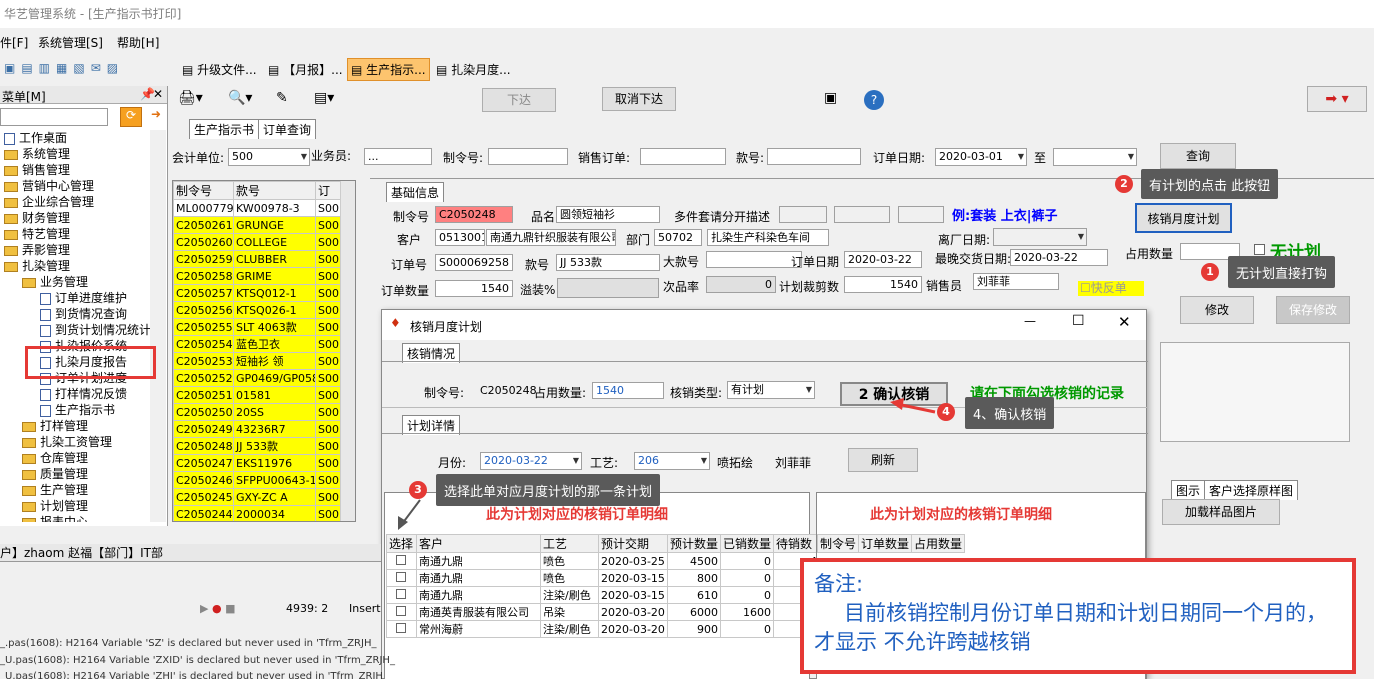 This screenshot has width=1374, height=679. Describe the element at coordinates (365, 608) in the screenshot. I see `insert-mode: Insert` at that location.